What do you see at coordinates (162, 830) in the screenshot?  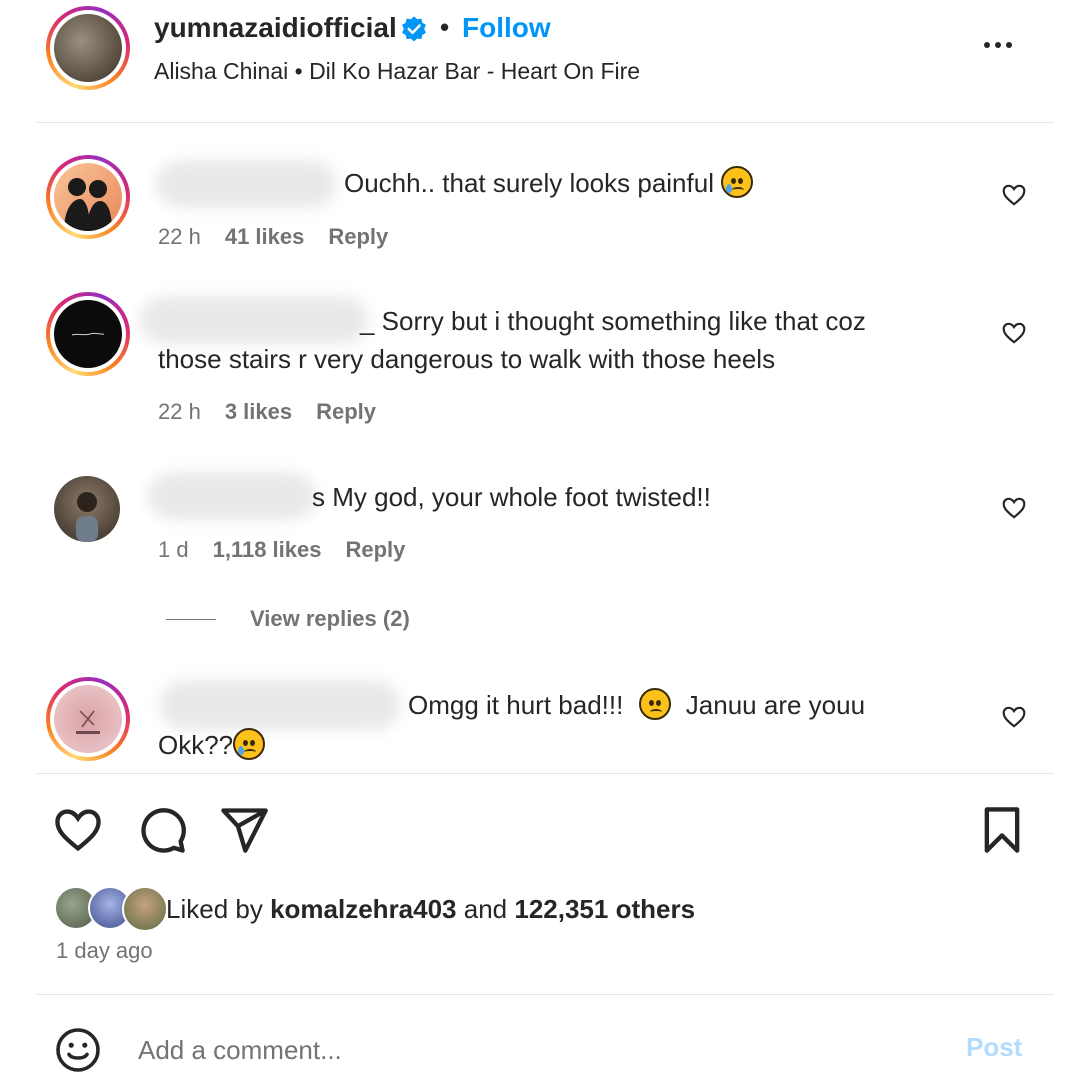 I see `comment-icon` at bounding box center [162, 830].